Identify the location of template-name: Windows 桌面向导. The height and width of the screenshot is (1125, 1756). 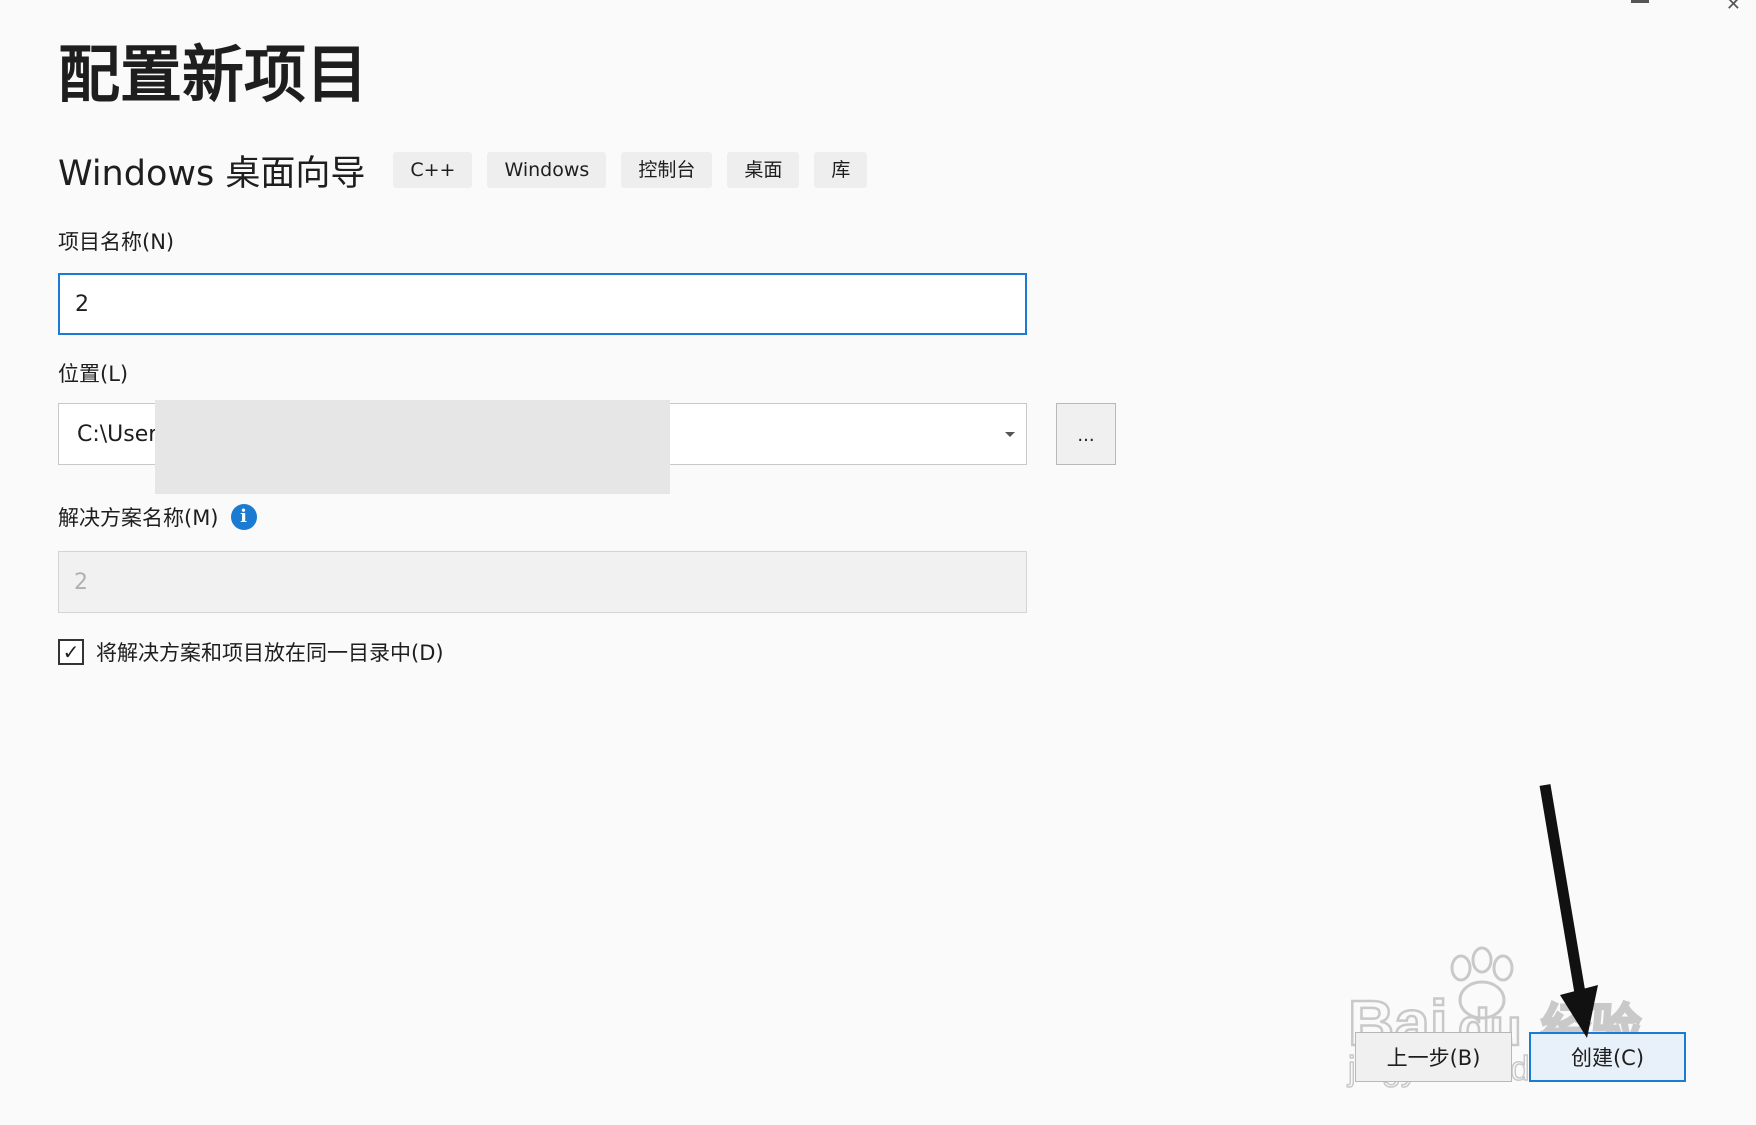
(212, 173).